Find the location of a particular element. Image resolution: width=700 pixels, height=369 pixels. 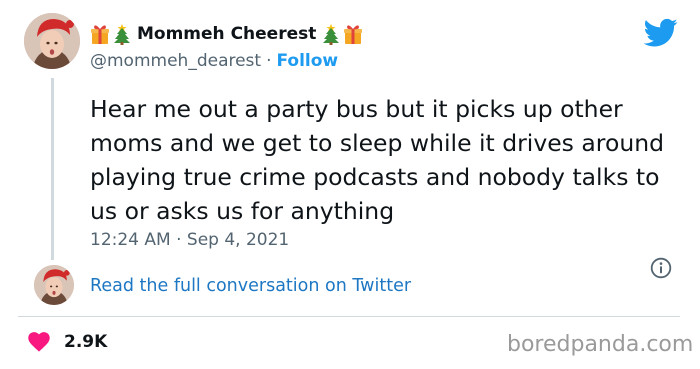

heart-icon is located at coordinates (39, 342).